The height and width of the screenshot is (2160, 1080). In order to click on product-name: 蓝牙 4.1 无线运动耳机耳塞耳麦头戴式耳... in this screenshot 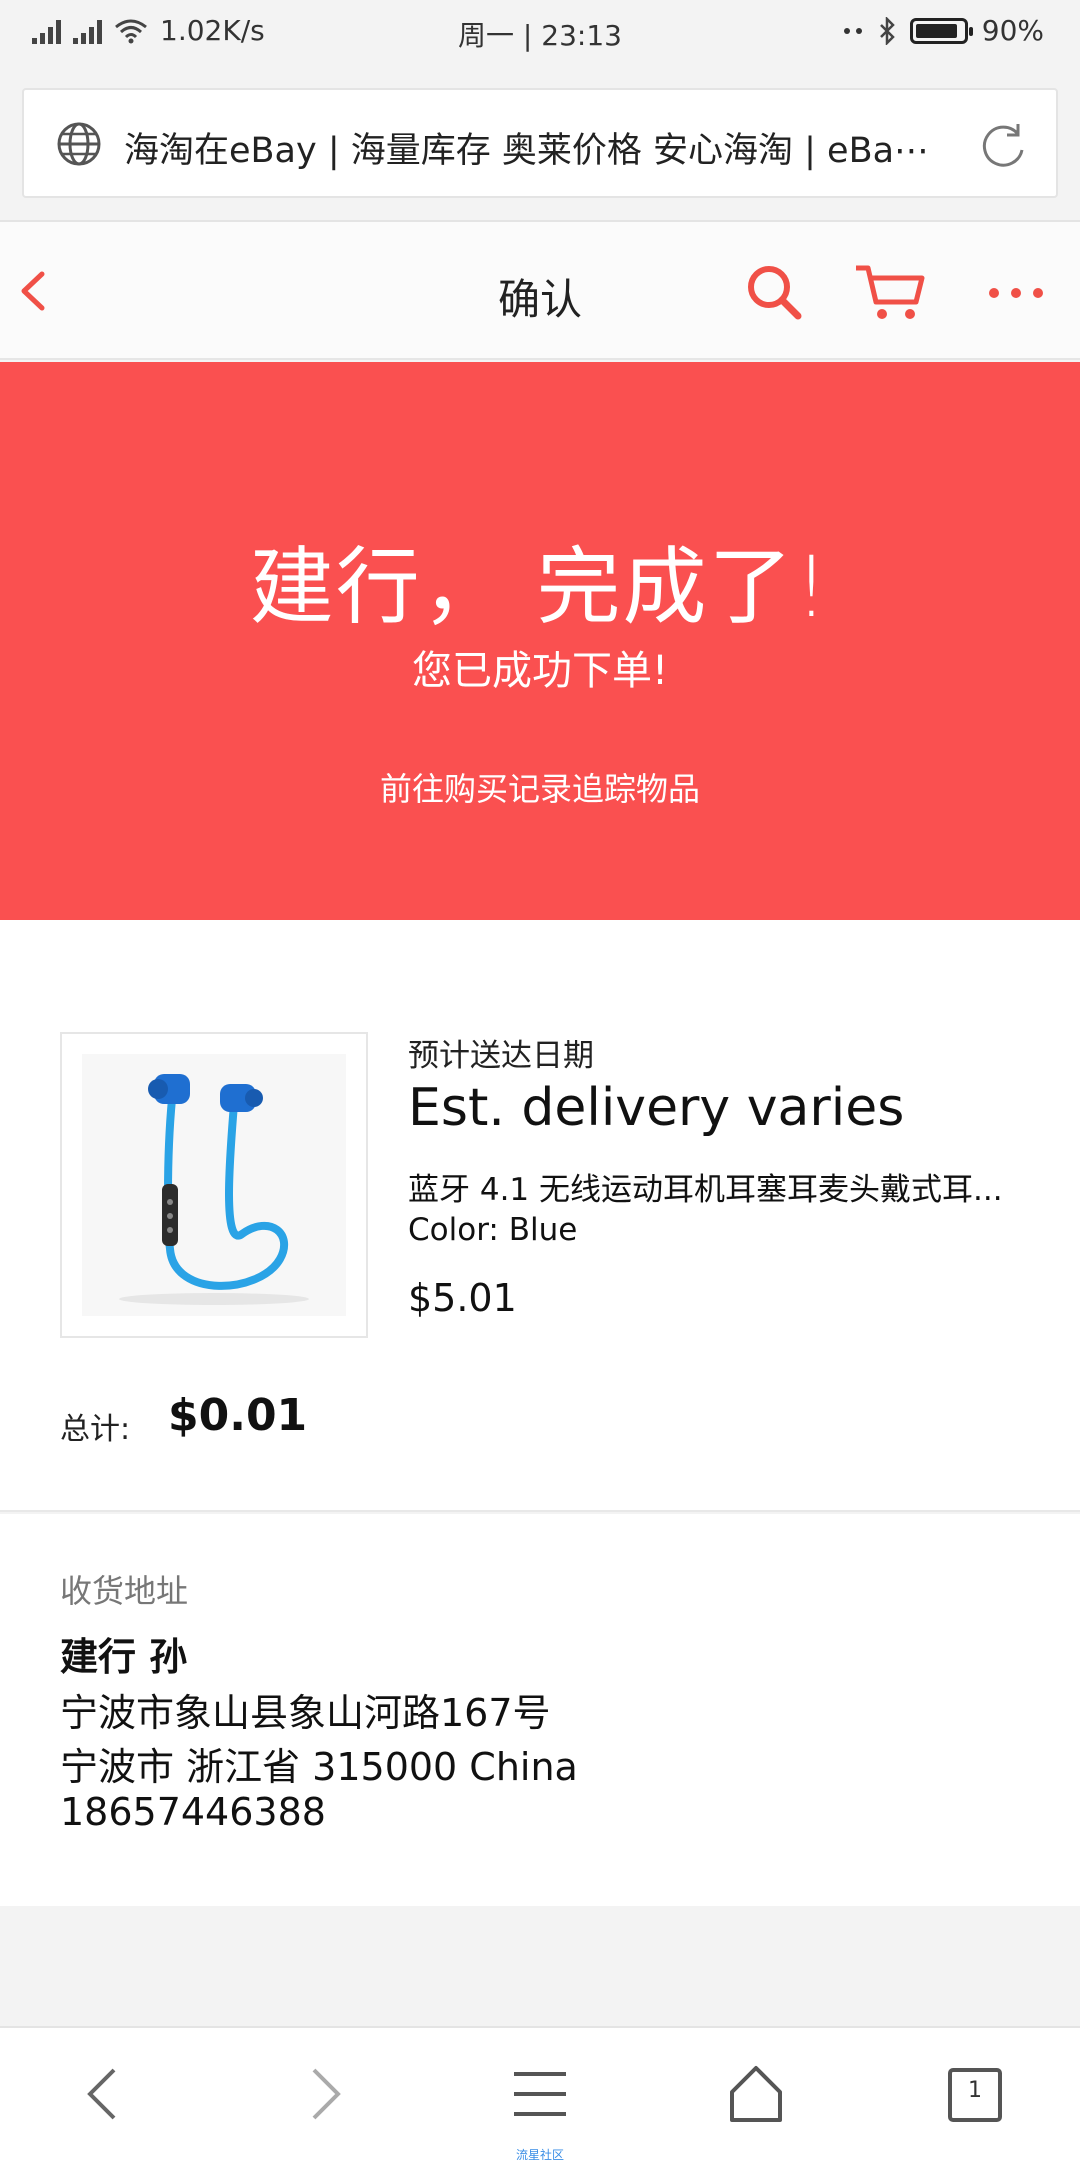, I will do `click(708, 1186)`.